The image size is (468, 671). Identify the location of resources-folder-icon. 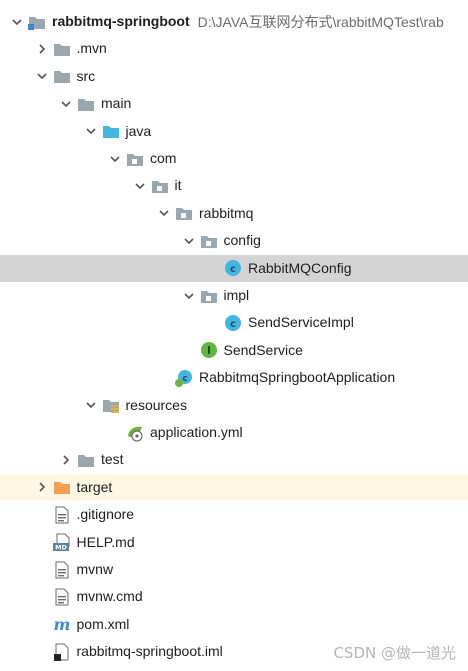
(111, 405).